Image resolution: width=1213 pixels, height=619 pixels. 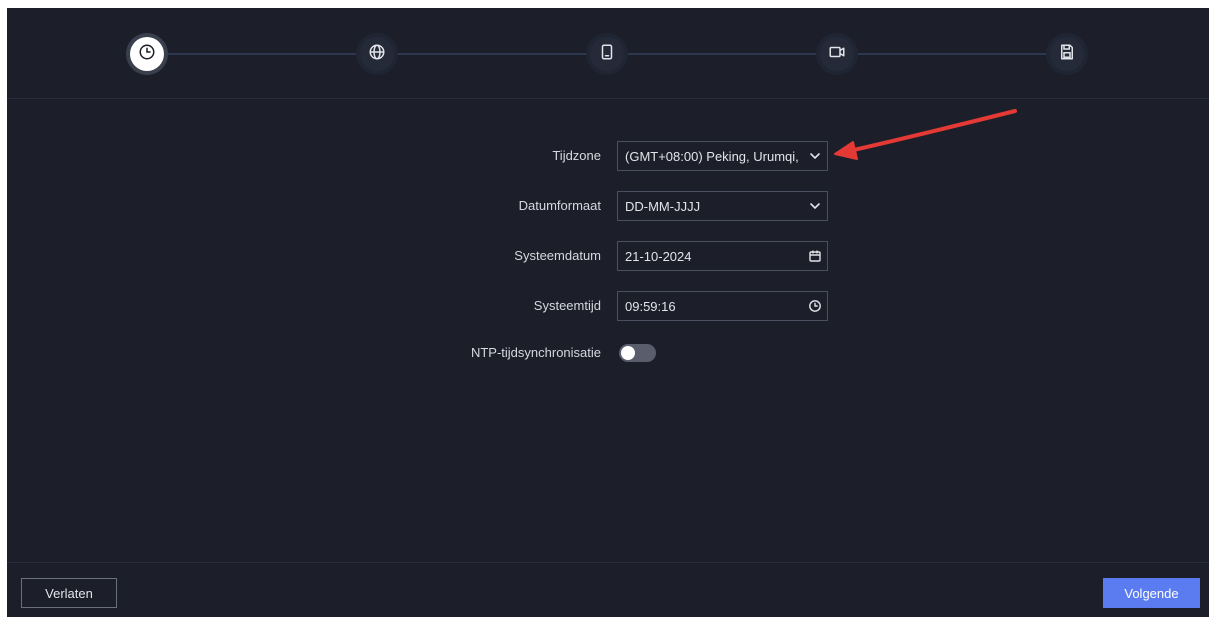 What do you see at coordinates (608, 206) in the screenshot?
I see `date-format-row: Datumformaat DD-MM-JJJJ` at bounding box center [608, 206].